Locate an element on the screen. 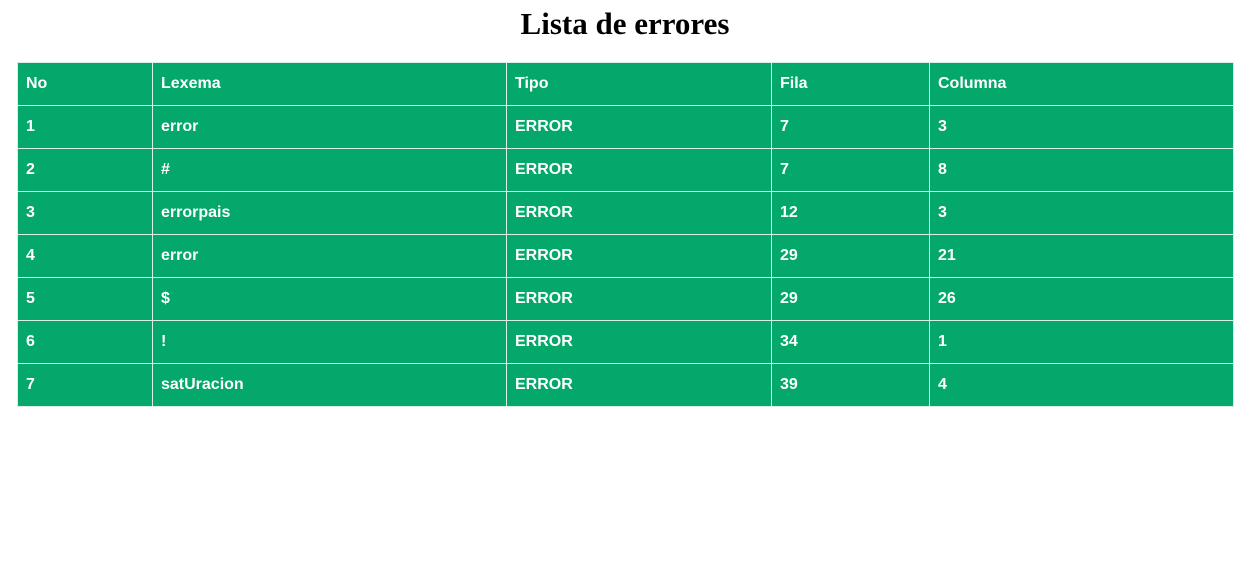  column-header-fila: Fila is located at coordinates (850, 84).